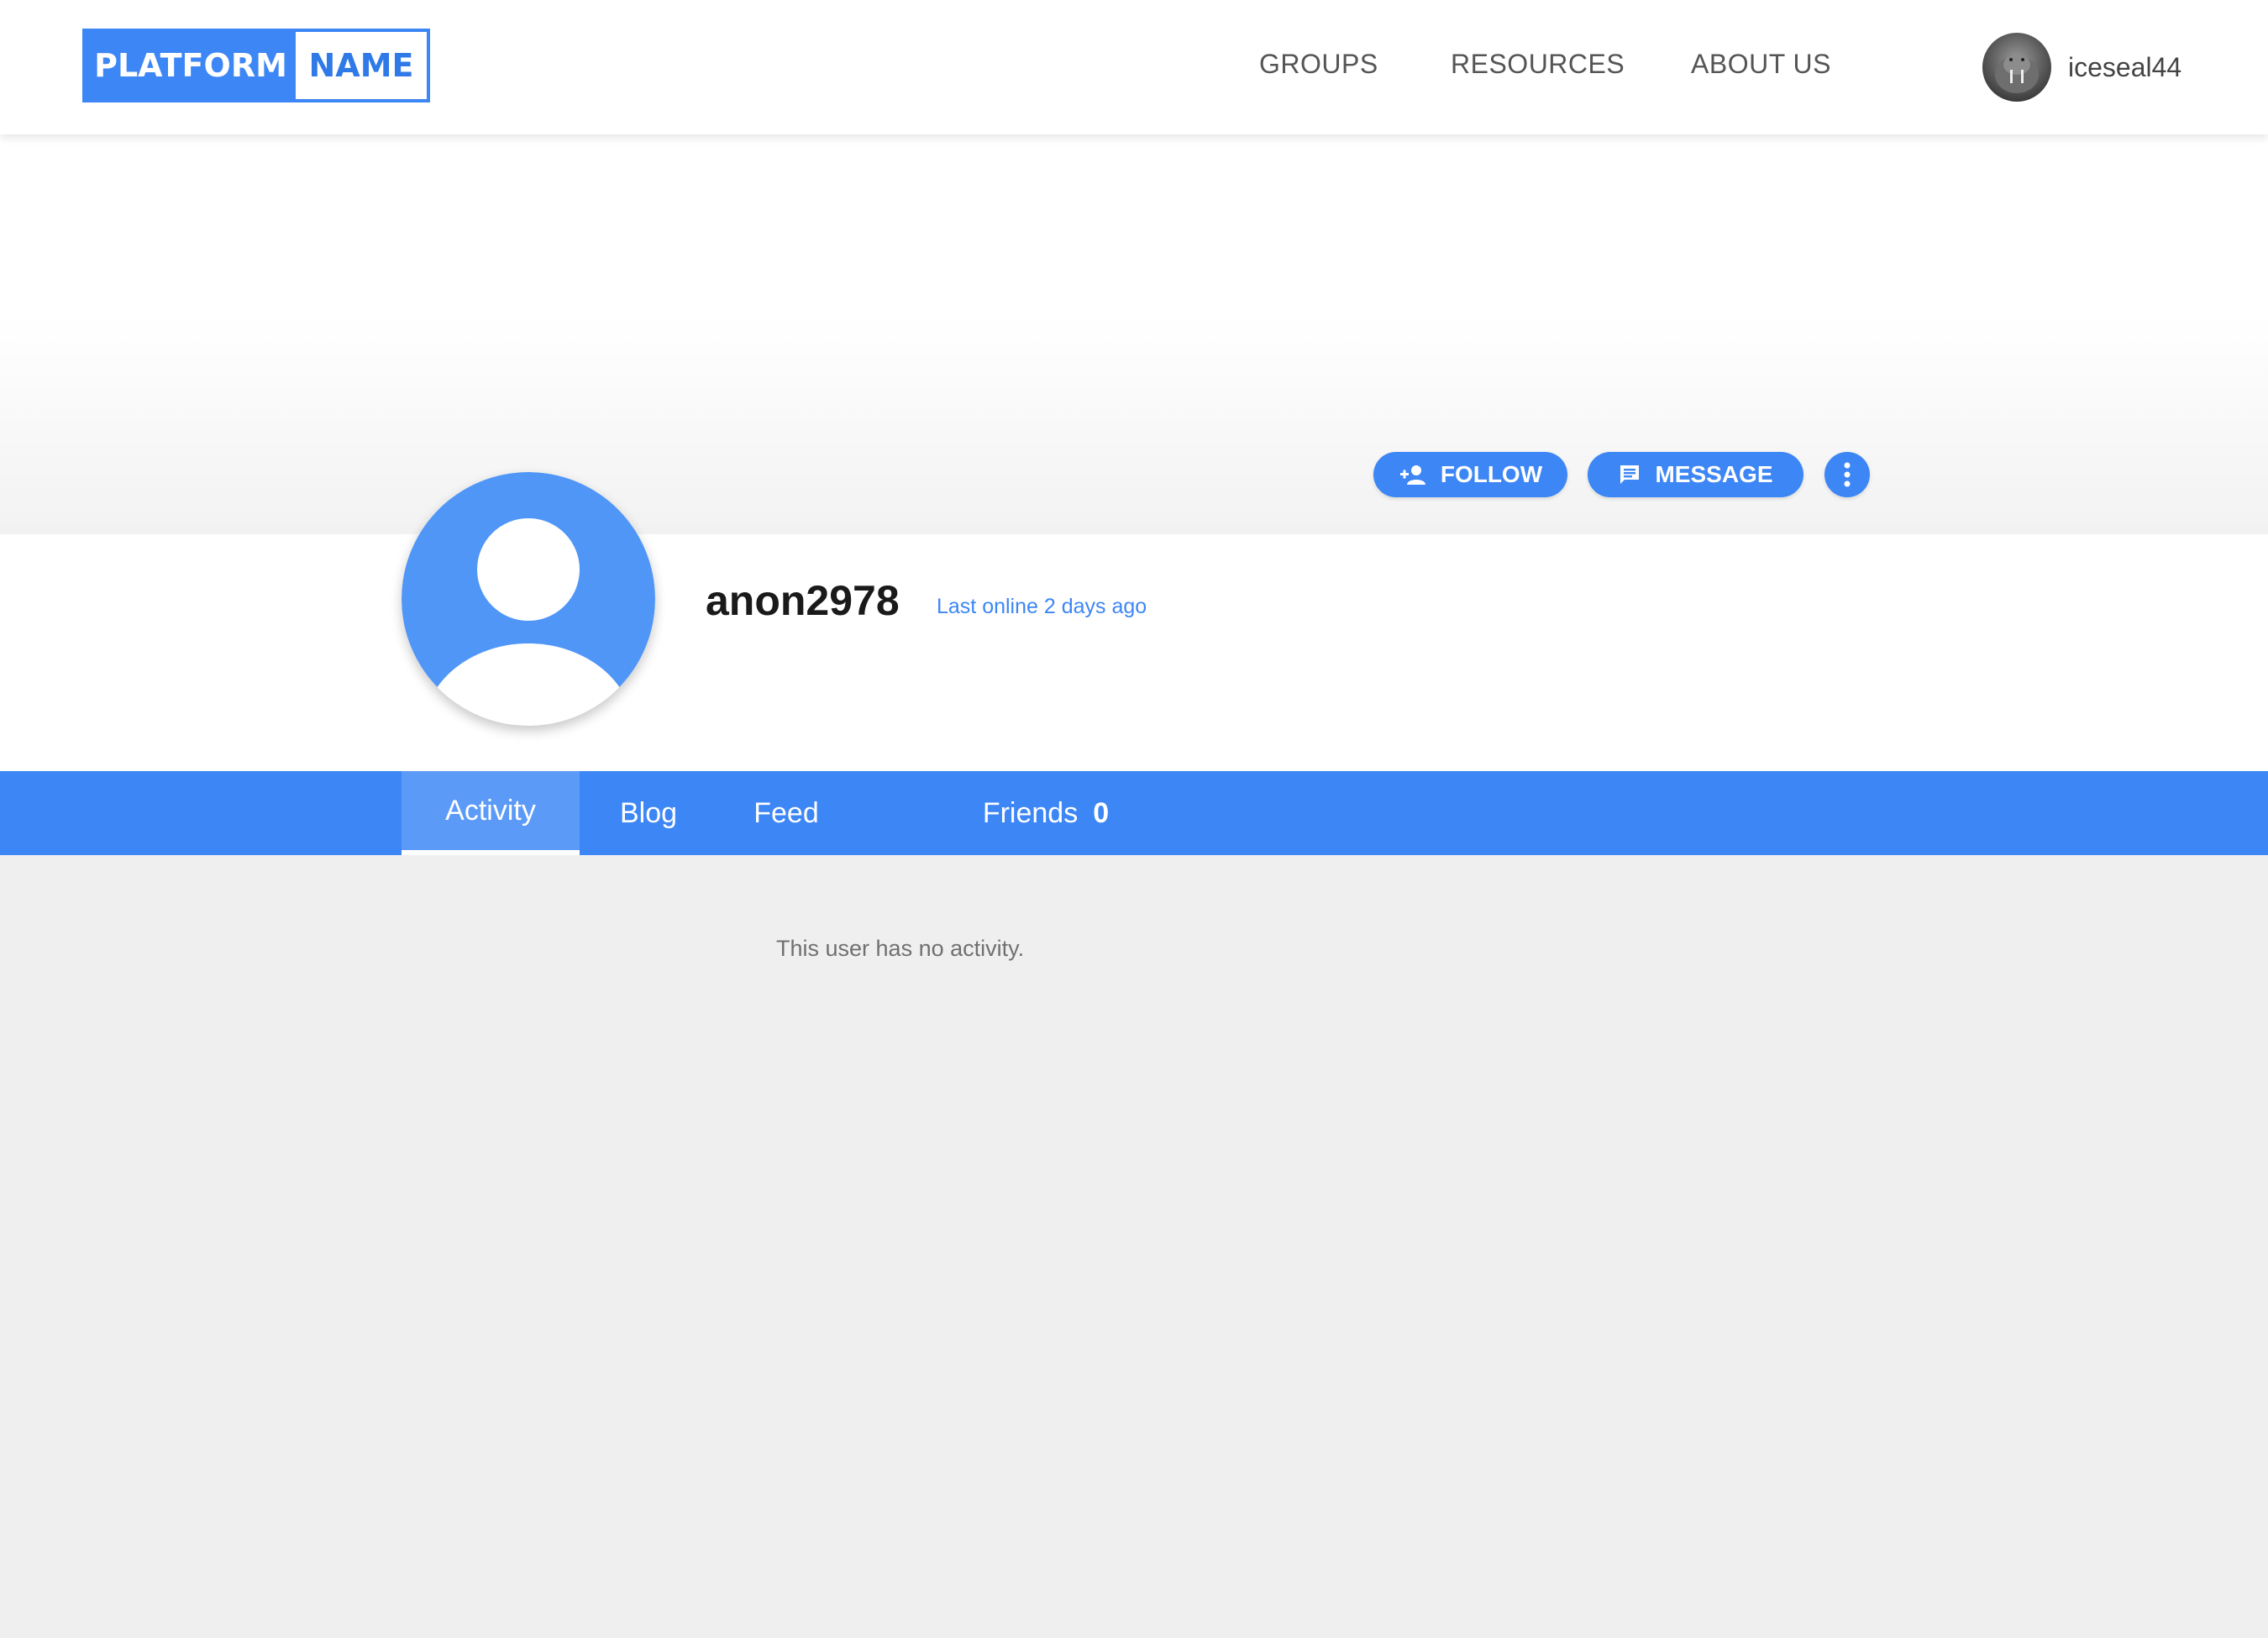 The height and width of the screenshot is (1638, 2268). Describe the element at coordinates (1030, 812) in the screenshot. I see `tab-friends-label: Friends` at that location.